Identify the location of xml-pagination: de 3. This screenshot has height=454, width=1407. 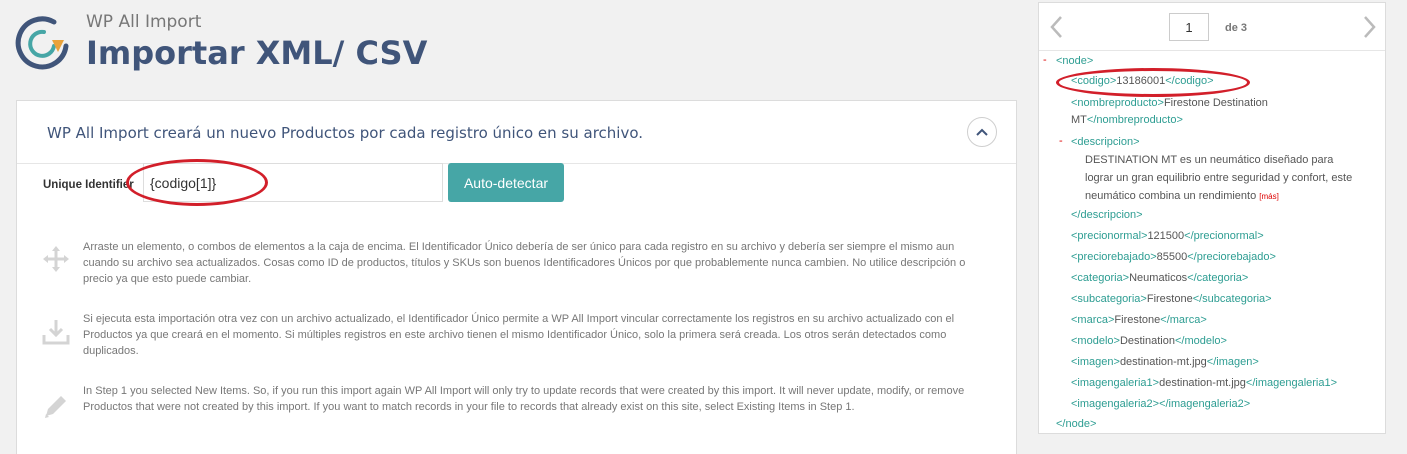
(1212, 27).